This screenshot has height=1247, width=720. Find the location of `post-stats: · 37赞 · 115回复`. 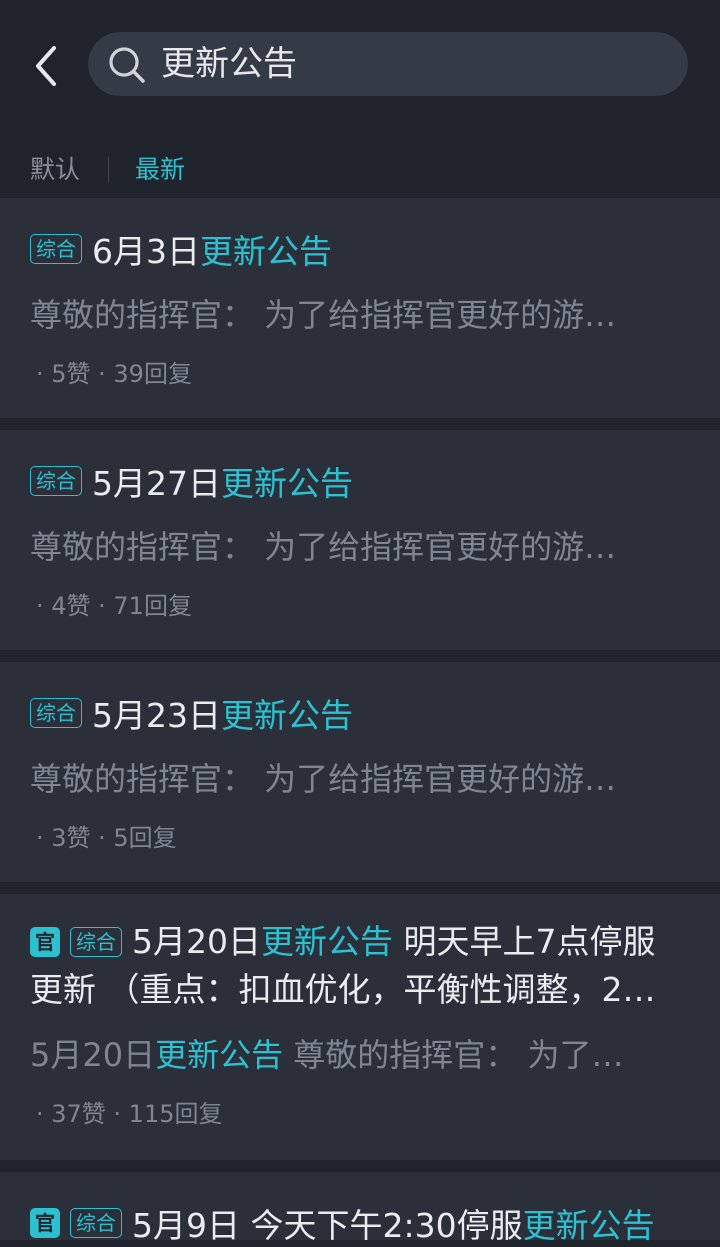

post-stats: · 37赞 · 115回复 is located at coordinates (129, 1114).